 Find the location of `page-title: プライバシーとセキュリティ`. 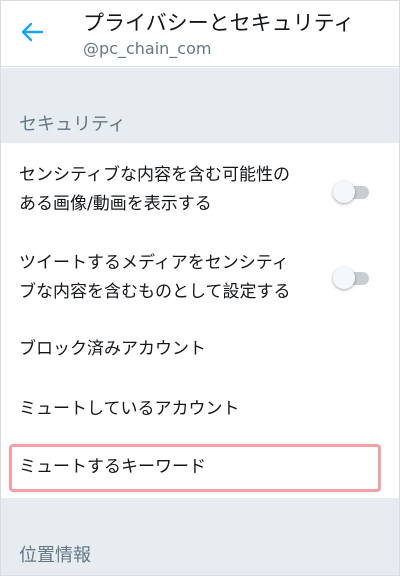

page-title: プライバシーとセキュリティ is located at coordinates (219, 23).